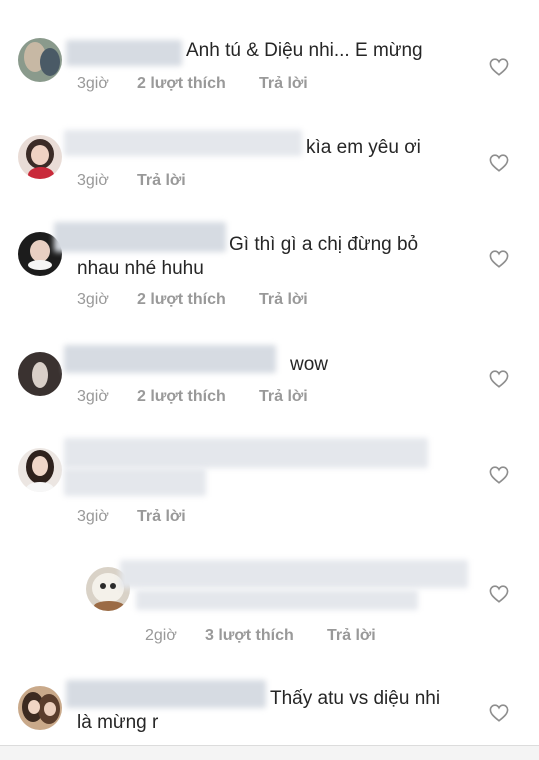  Describe the element at coordinates (118, 722) in the screenshot. I see `comment-text-continued: là mừng r` at that location.